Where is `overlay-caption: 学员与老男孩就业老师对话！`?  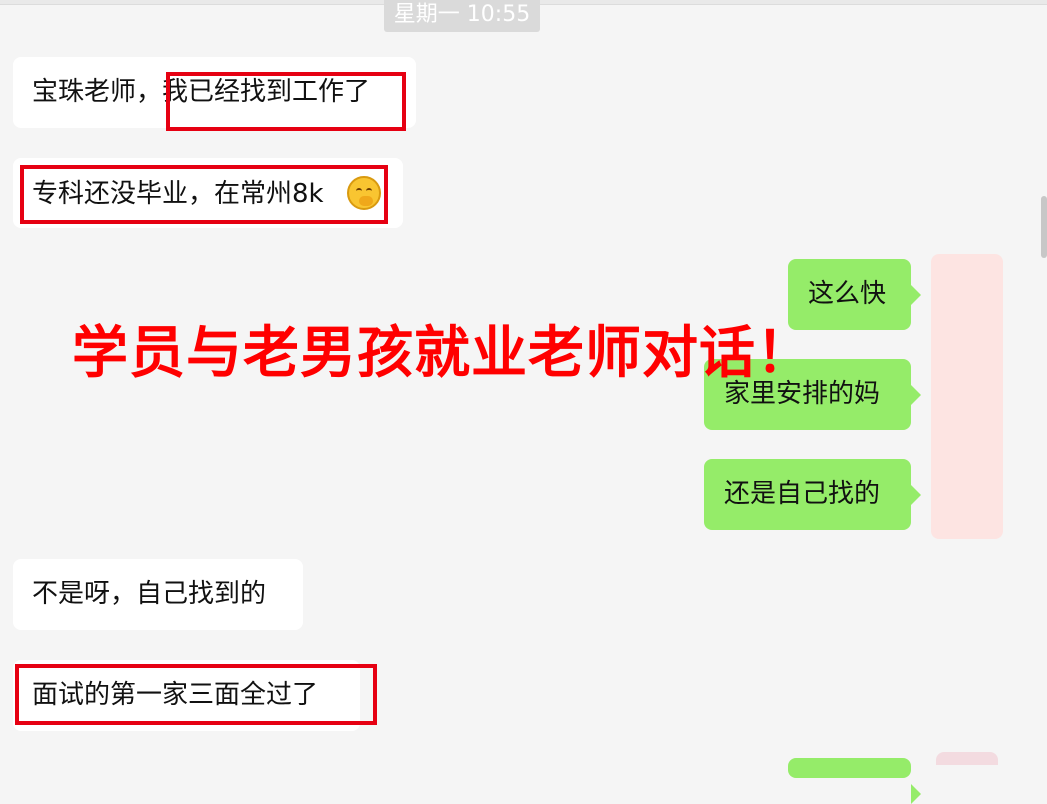
overlay-caption: 学员与老男孩就业老师对话！ is located at coordinates (442, 353).